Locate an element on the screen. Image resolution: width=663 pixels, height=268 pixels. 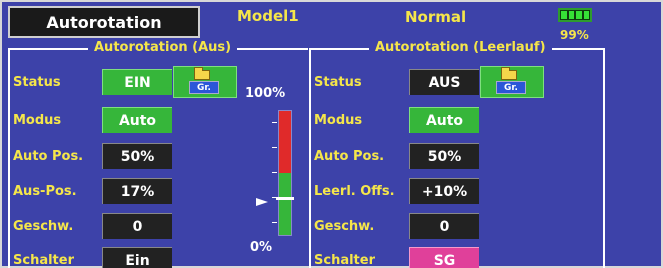
gauge-bar is located at coordinates (285, 173).